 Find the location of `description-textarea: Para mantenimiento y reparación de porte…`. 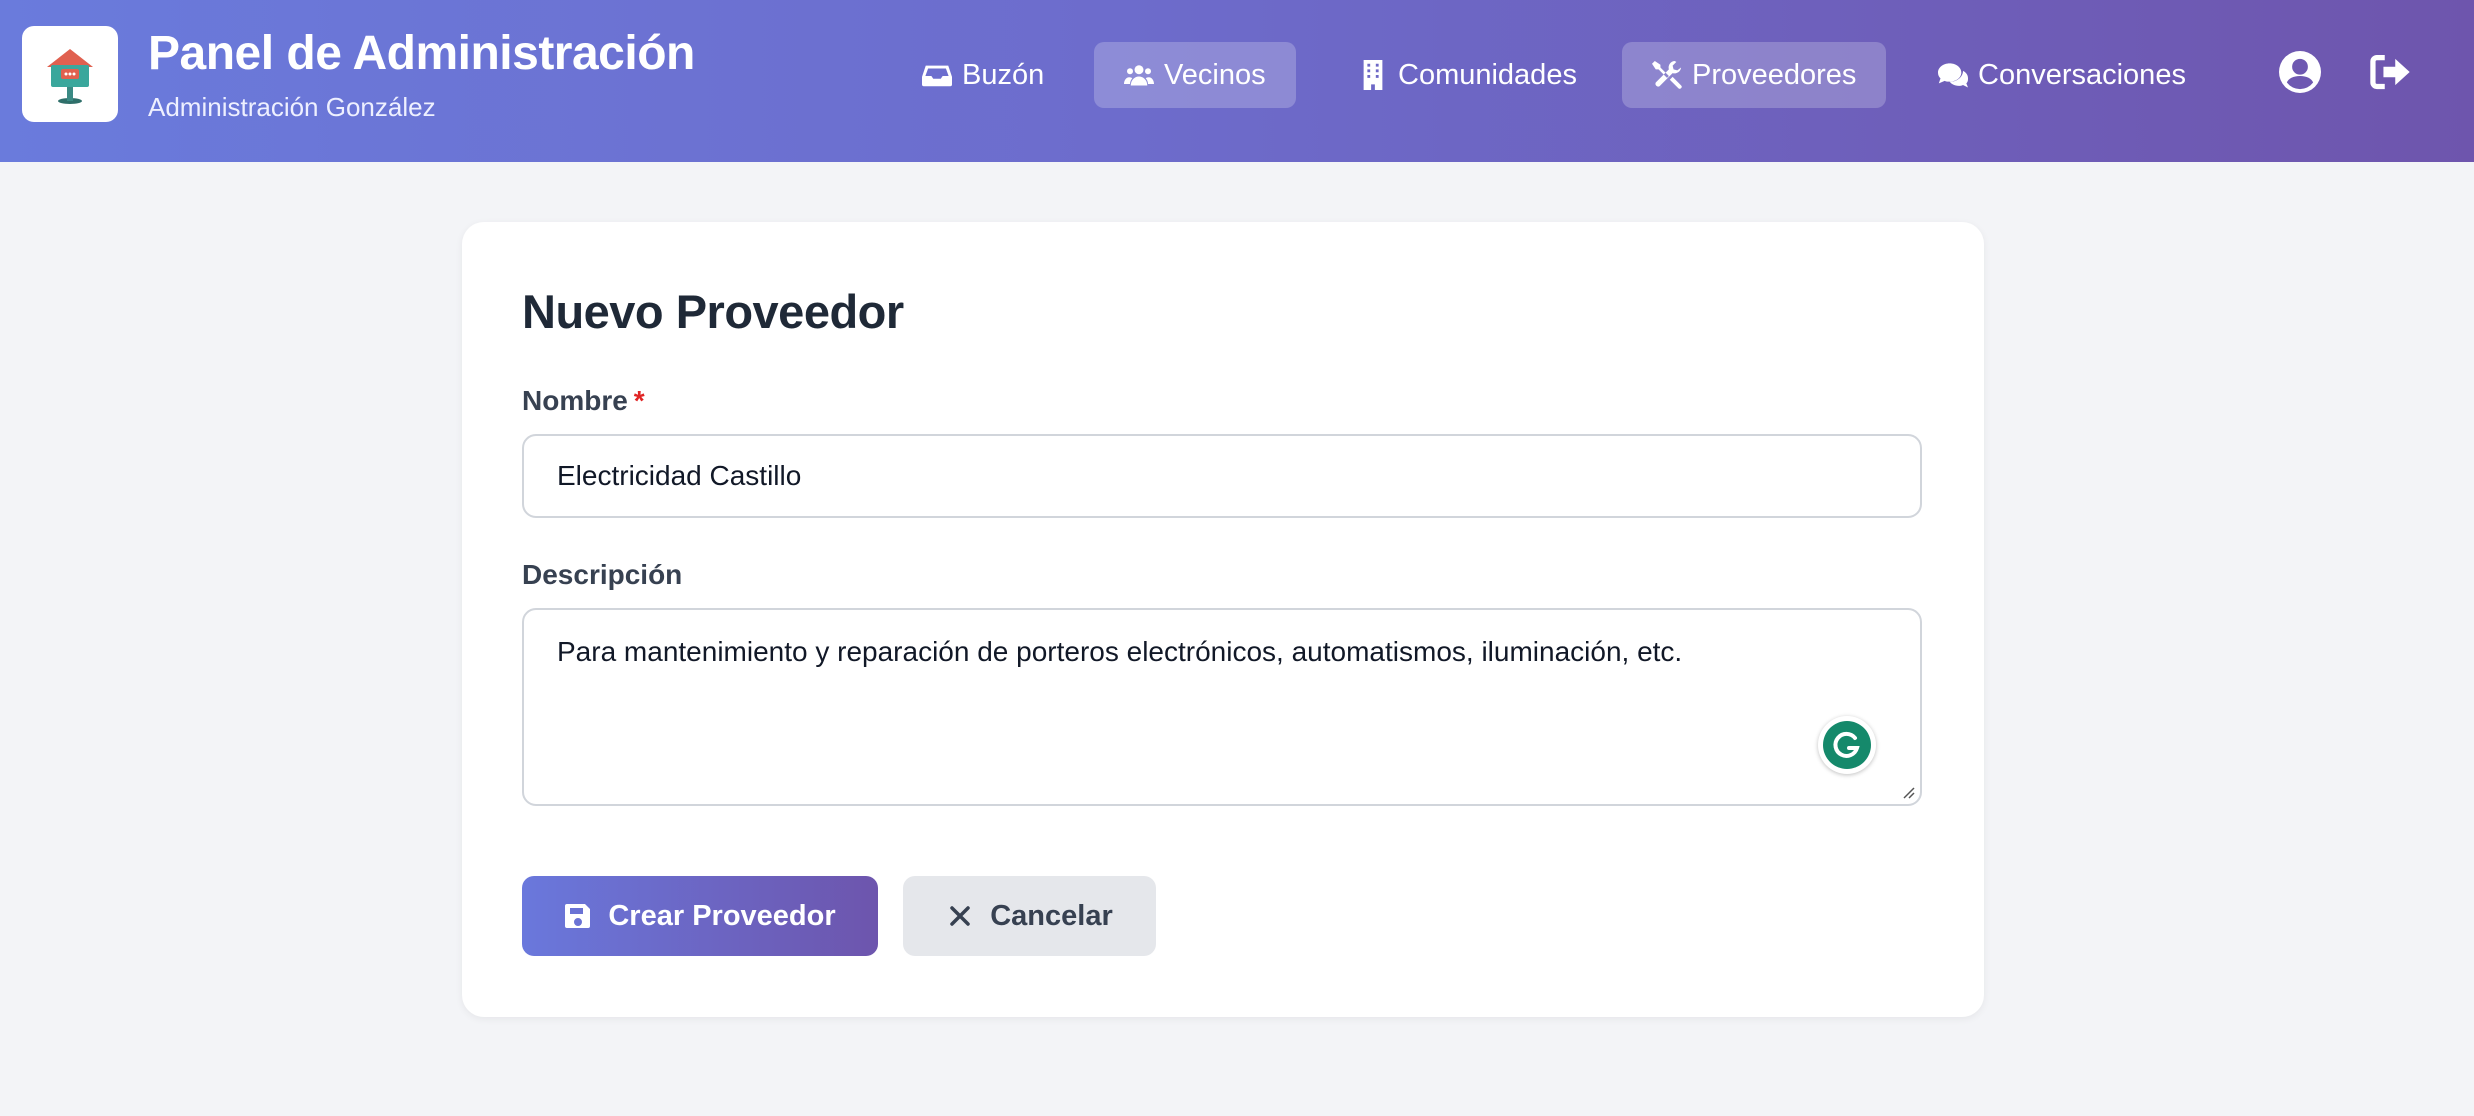

description-textarea: Para mantenimiento y reparación de porte… is located at coordinates (1222, 707).